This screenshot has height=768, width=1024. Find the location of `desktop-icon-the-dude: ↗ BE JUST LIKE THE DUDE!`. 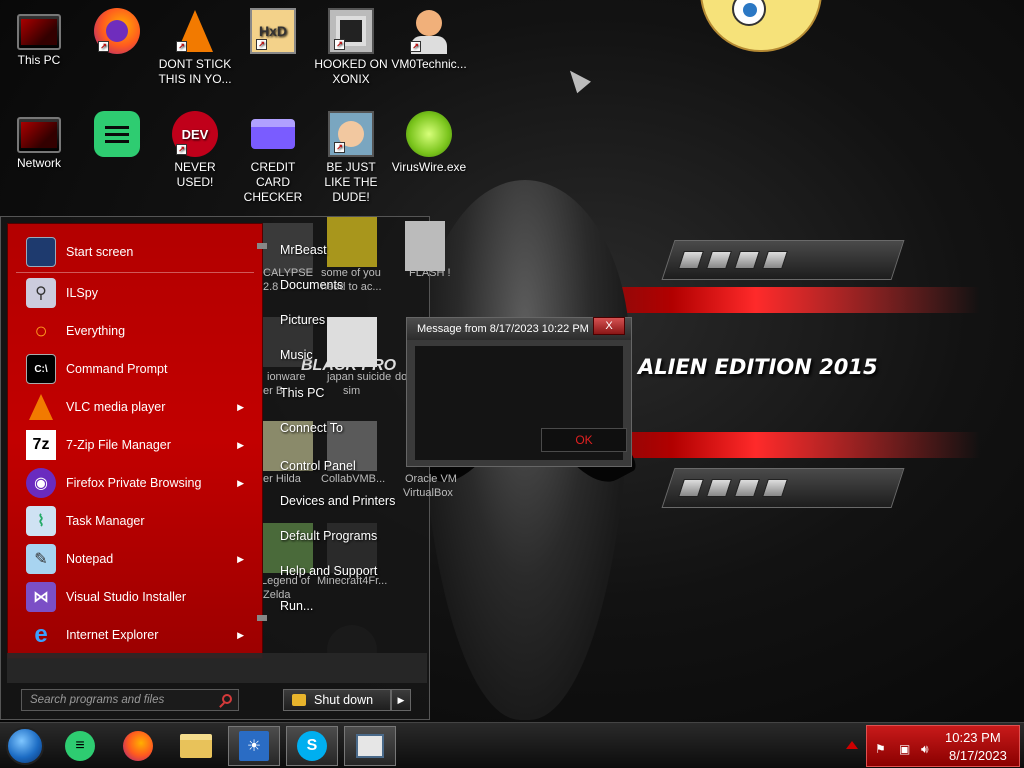

desktop-icon-the-dude: ↗ BE JUST LIKE THE DUDE! is located at coordinates (351, 158).